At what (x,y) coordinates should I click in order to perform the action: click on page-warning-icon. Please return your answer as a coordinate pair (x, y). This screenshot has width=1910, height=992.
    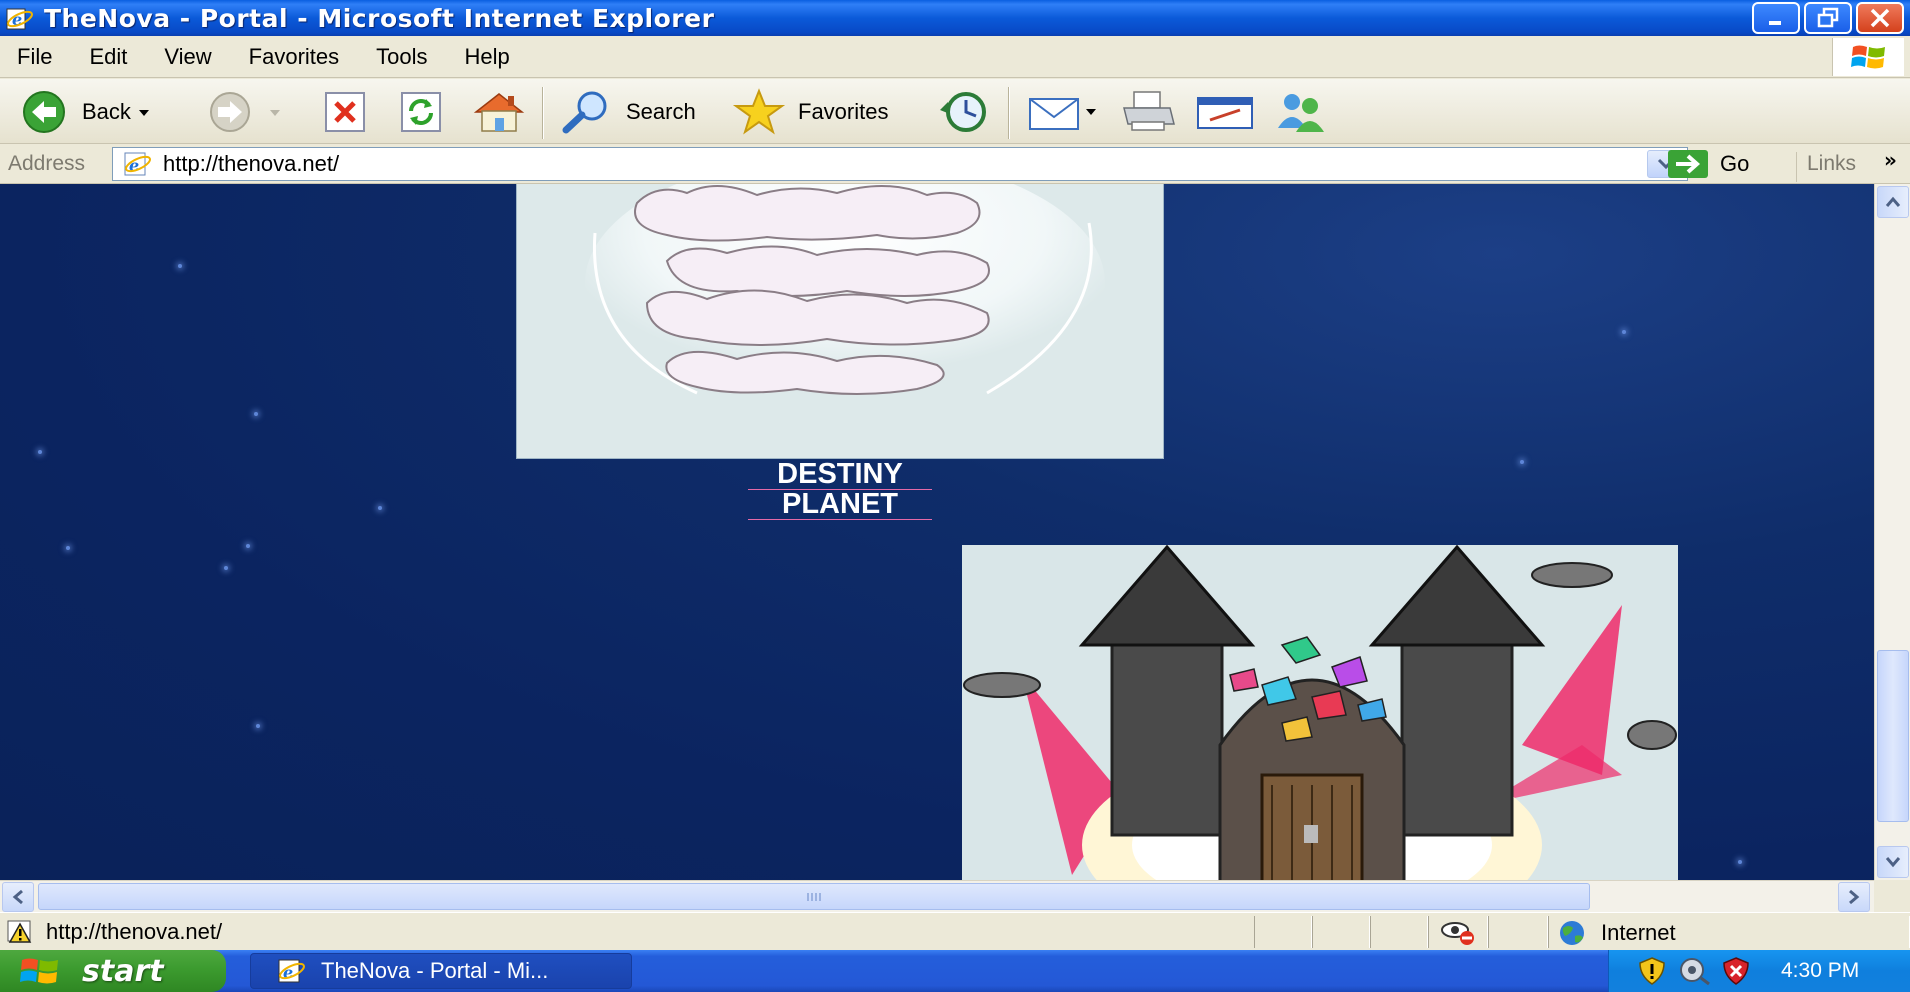
    Looking at the image, I should click on (19, 931).